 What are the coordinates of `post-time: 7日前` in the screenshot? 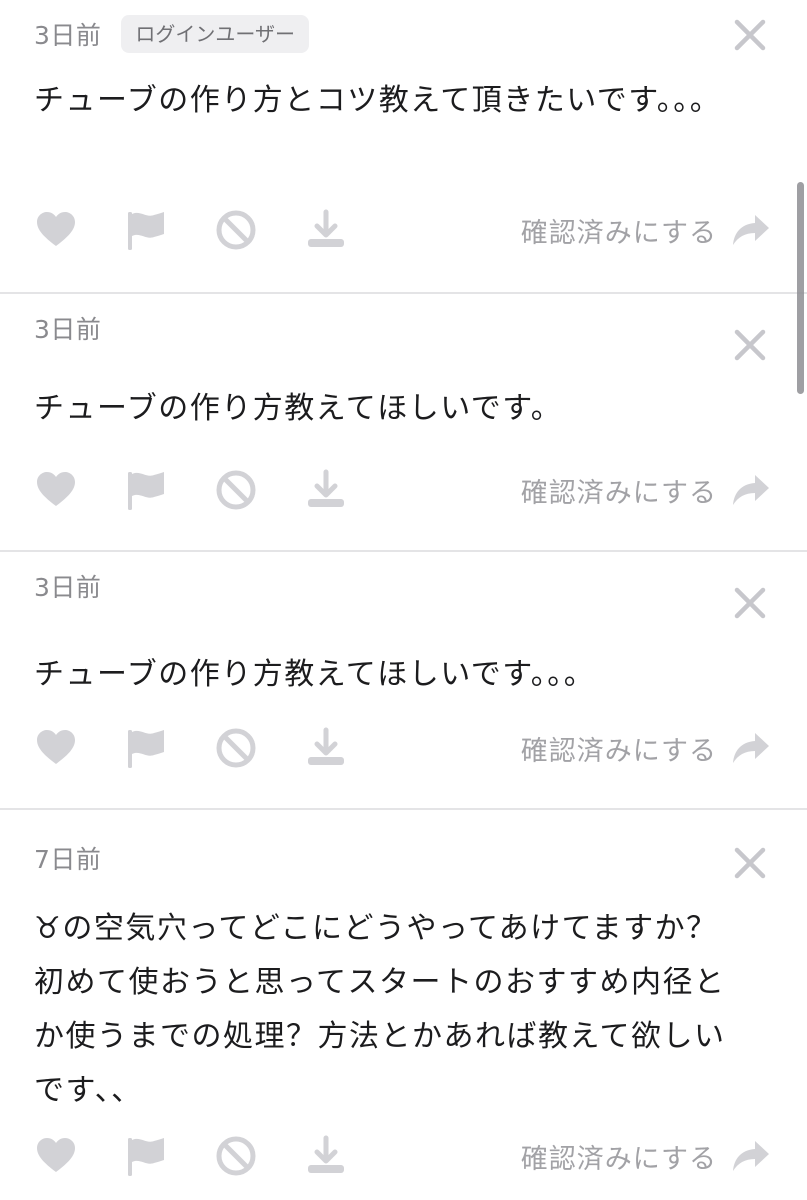 It's located at (68, 859).